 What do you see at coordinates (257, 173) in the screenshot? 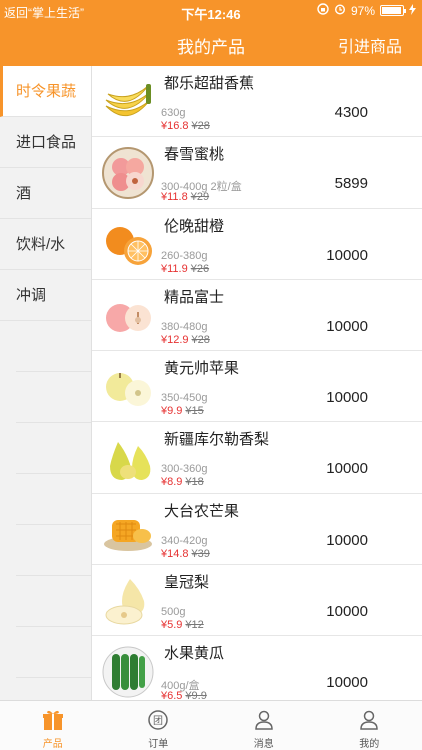
I see `product-item: 春雪蜜桃 300-400g 2粒/盒 ¥11.8 ¥29 5899` at bounding box center [257, 173].